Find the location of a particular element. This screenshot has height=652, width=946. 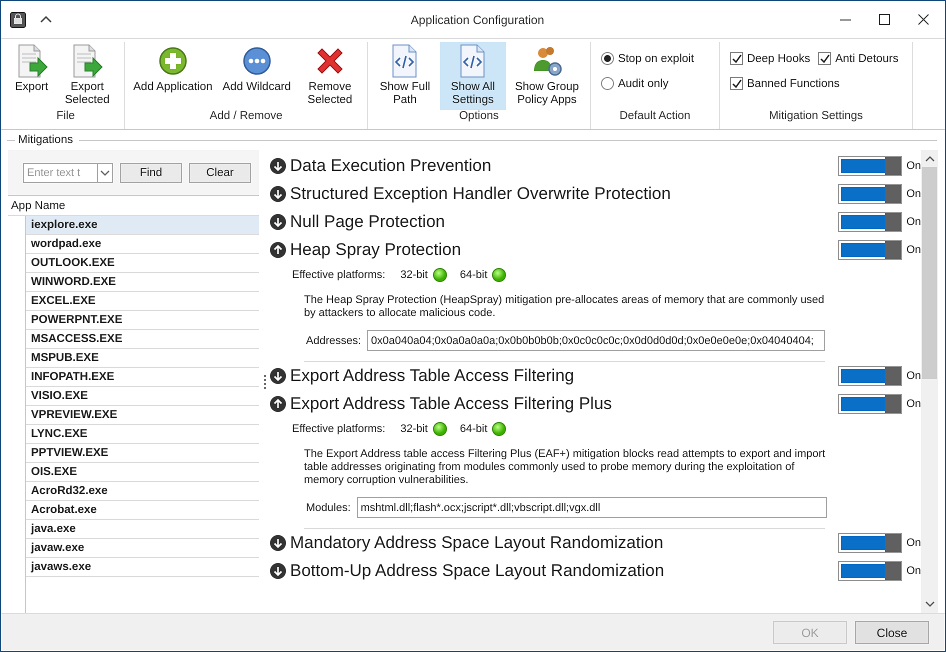

app-row: javaws.exe is located at coordinates (142, 567).